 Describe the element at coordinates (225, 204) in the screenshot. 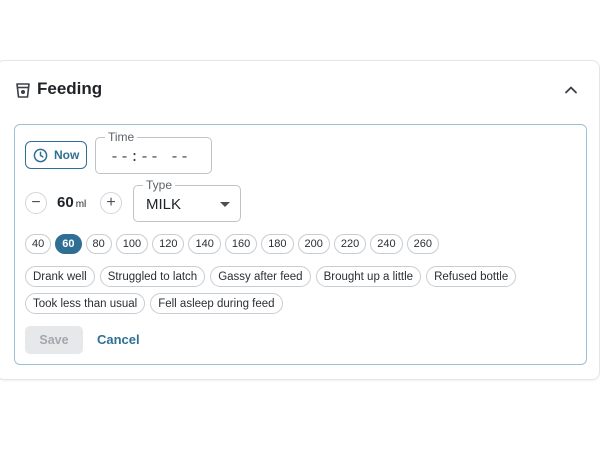

I see `dropdown-caret-icon` at that location.